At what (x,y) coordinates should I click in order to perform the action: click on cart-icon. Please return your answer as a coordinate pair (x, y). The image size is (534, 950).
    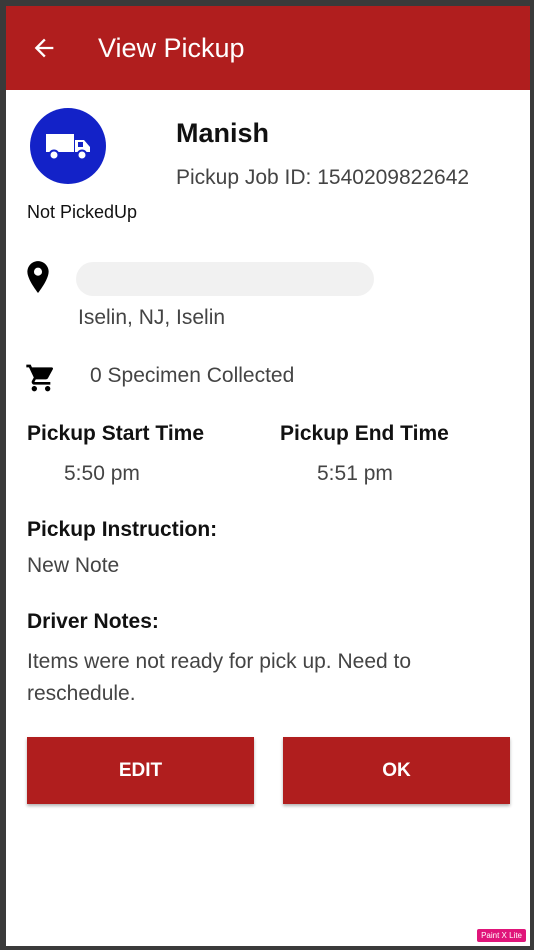
    Looking at the image, I should click on (40, 378).